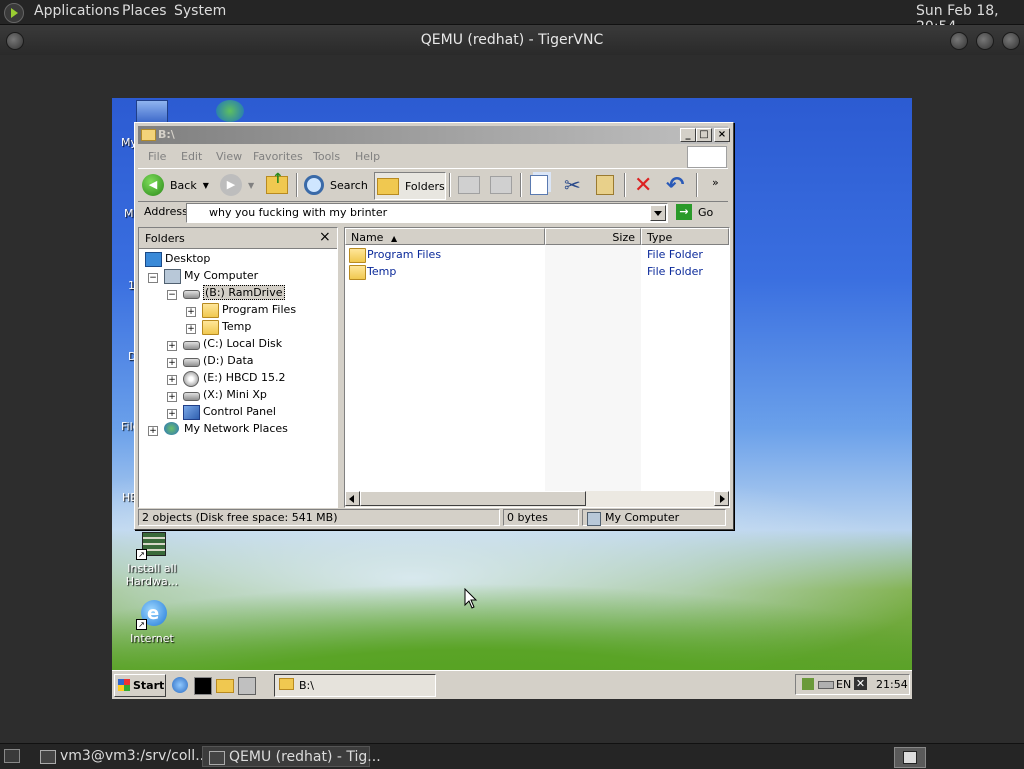 This screenshot has height=769, width=1024. Describe the element at coordinates (605, 185) in the screenshot. I see `paste-button` at that location.